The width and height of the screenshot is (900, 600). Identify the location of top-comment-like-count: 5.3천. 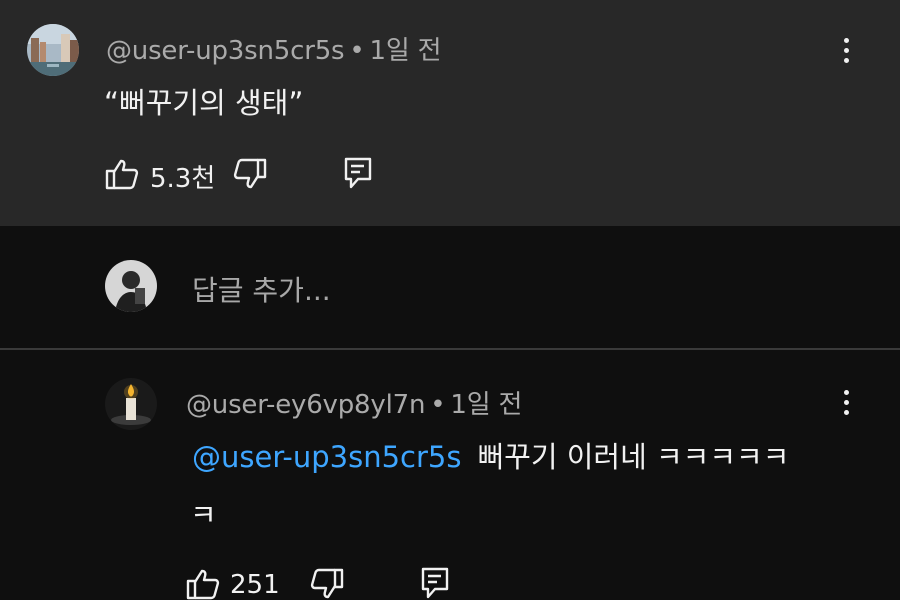
(183, 179).